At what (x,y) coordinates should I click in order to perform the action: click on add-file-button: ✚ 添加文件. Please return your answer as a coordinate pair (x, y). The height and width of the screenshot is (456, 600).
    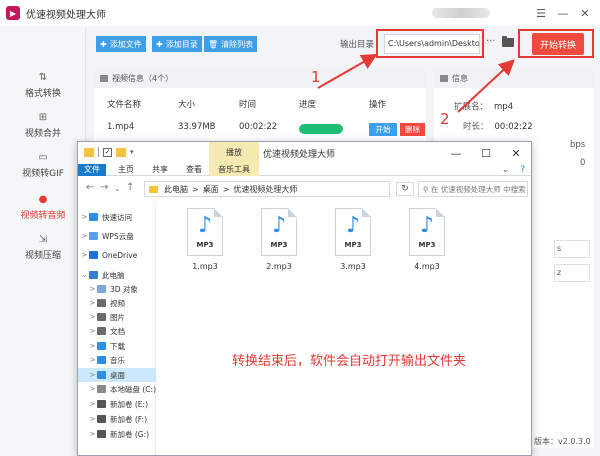
    Looking at the image, I should click on (121, 44).